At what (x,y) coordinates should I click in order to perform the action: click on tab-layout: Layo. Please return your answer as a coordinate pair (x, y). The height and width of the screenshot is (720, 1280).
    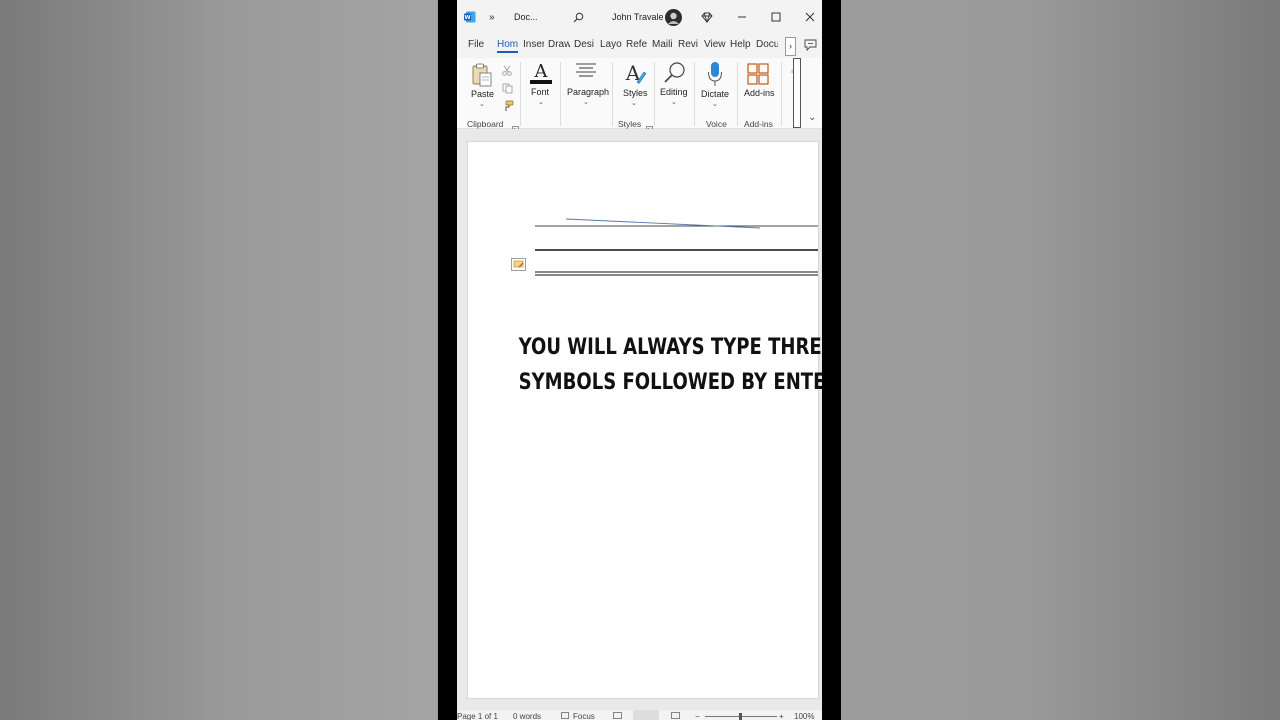
    Looking at the image, I should click on (611, 44).